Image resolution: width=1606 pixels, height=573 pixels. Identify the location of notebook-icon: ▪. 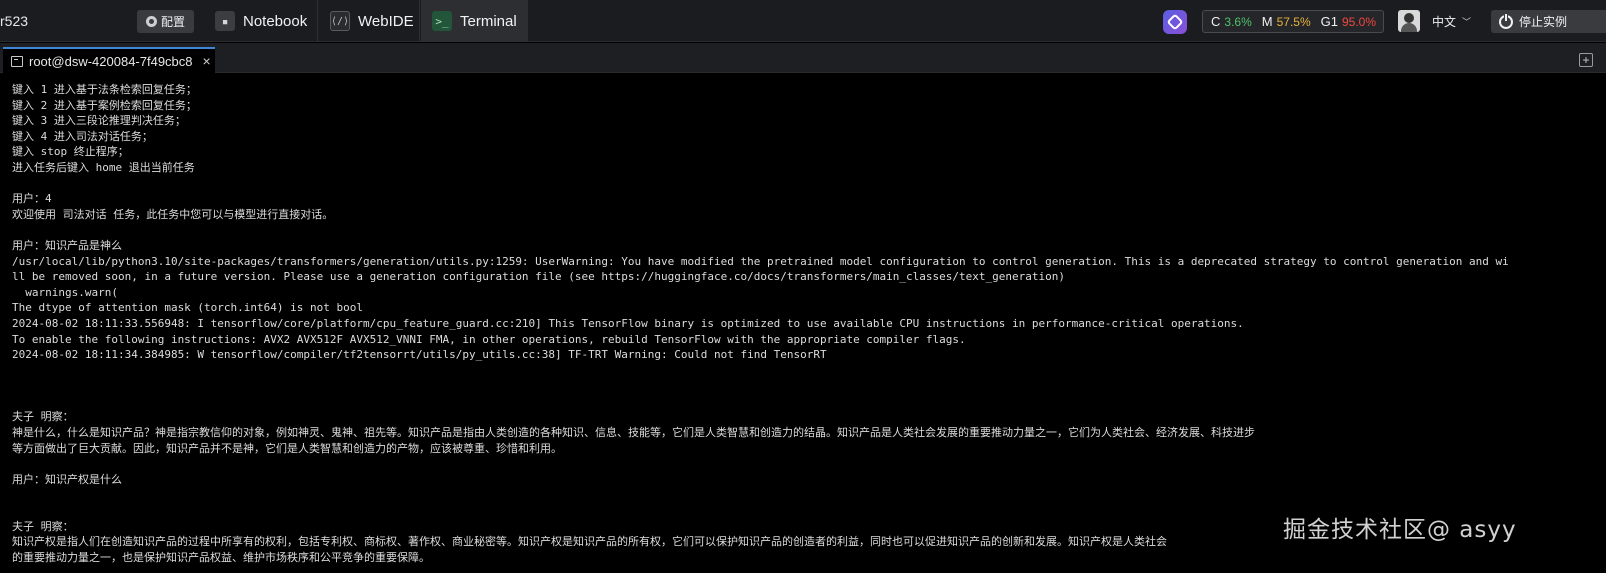
(225, 21).